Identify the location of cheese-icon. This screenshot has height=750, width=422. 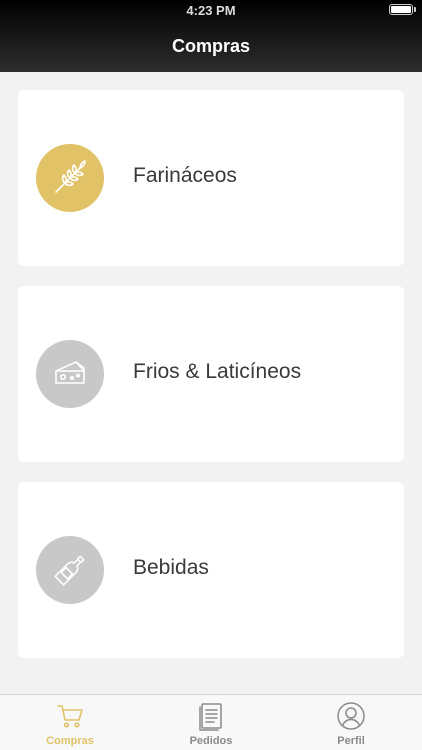
(70, 372).